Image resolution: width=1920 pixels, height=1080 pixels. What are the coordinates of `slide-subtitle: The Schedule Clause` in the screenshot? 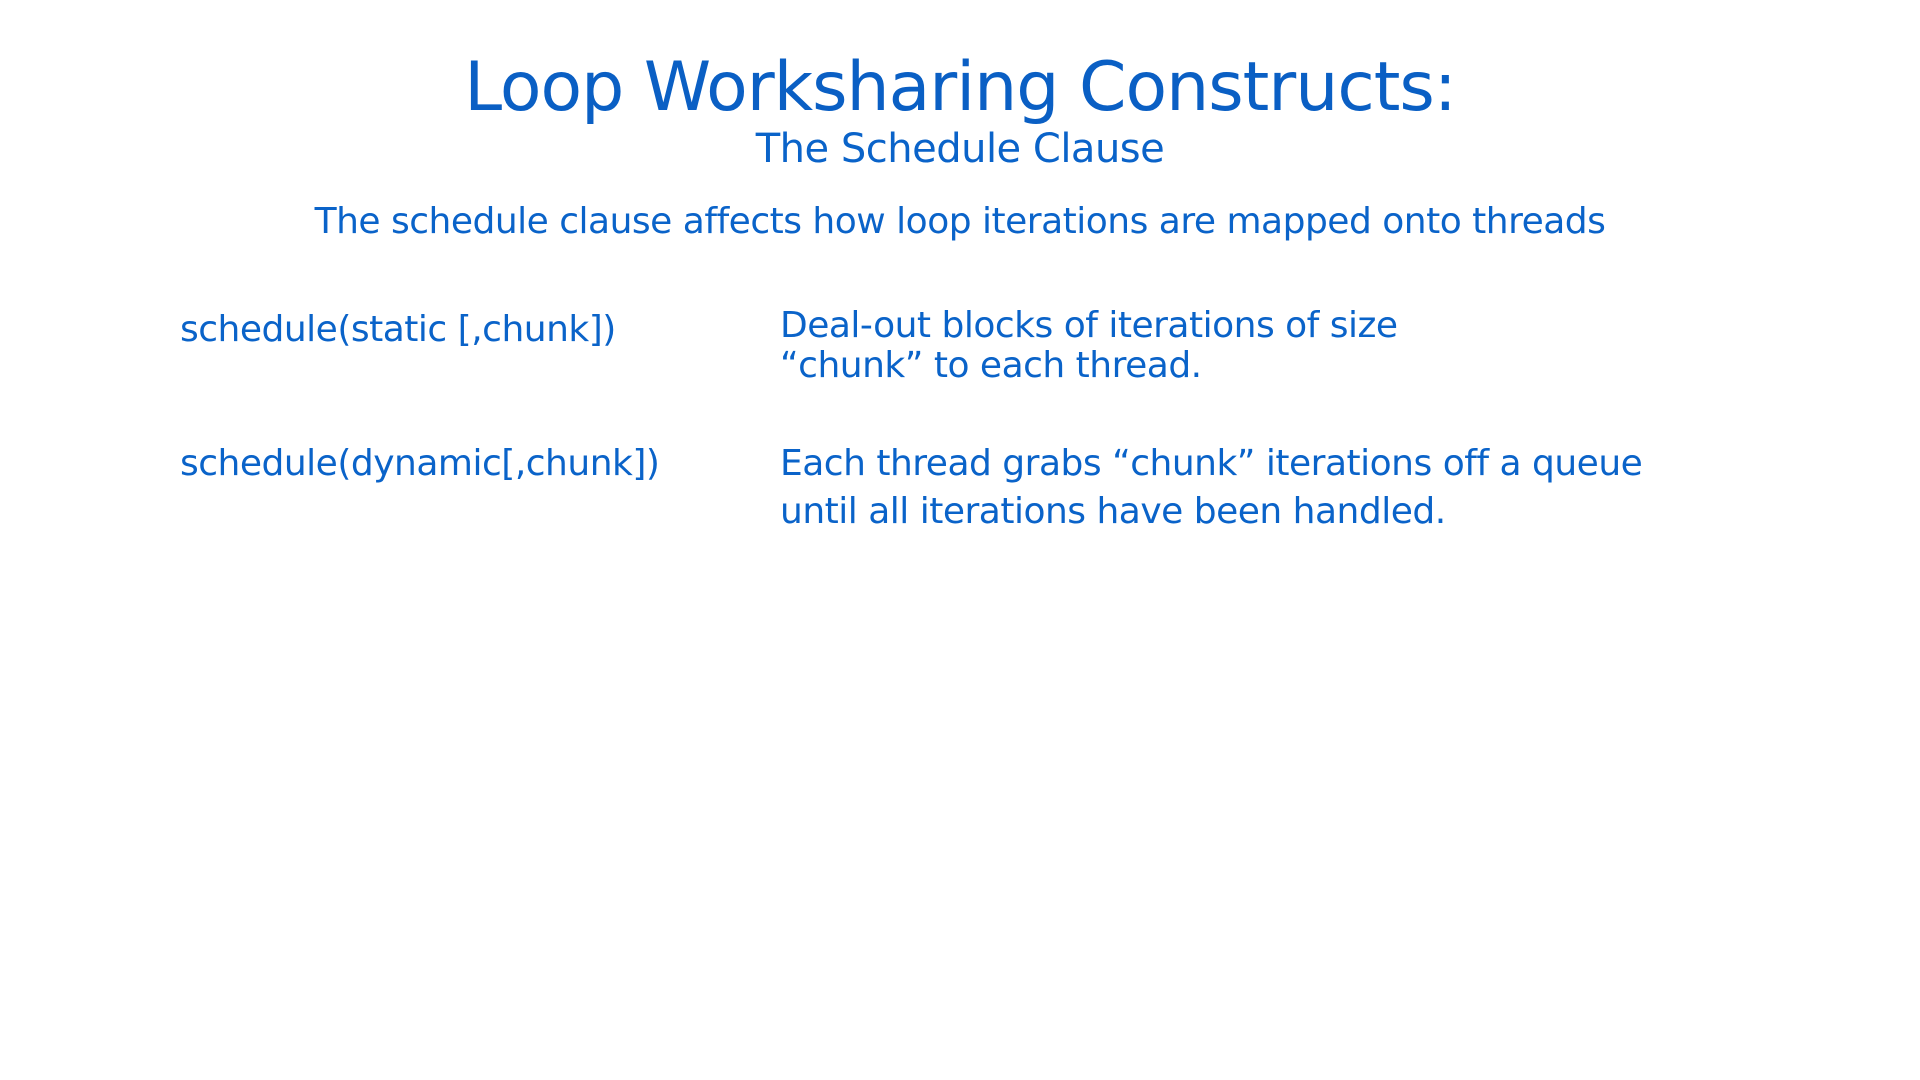 It's located at (960, 149).